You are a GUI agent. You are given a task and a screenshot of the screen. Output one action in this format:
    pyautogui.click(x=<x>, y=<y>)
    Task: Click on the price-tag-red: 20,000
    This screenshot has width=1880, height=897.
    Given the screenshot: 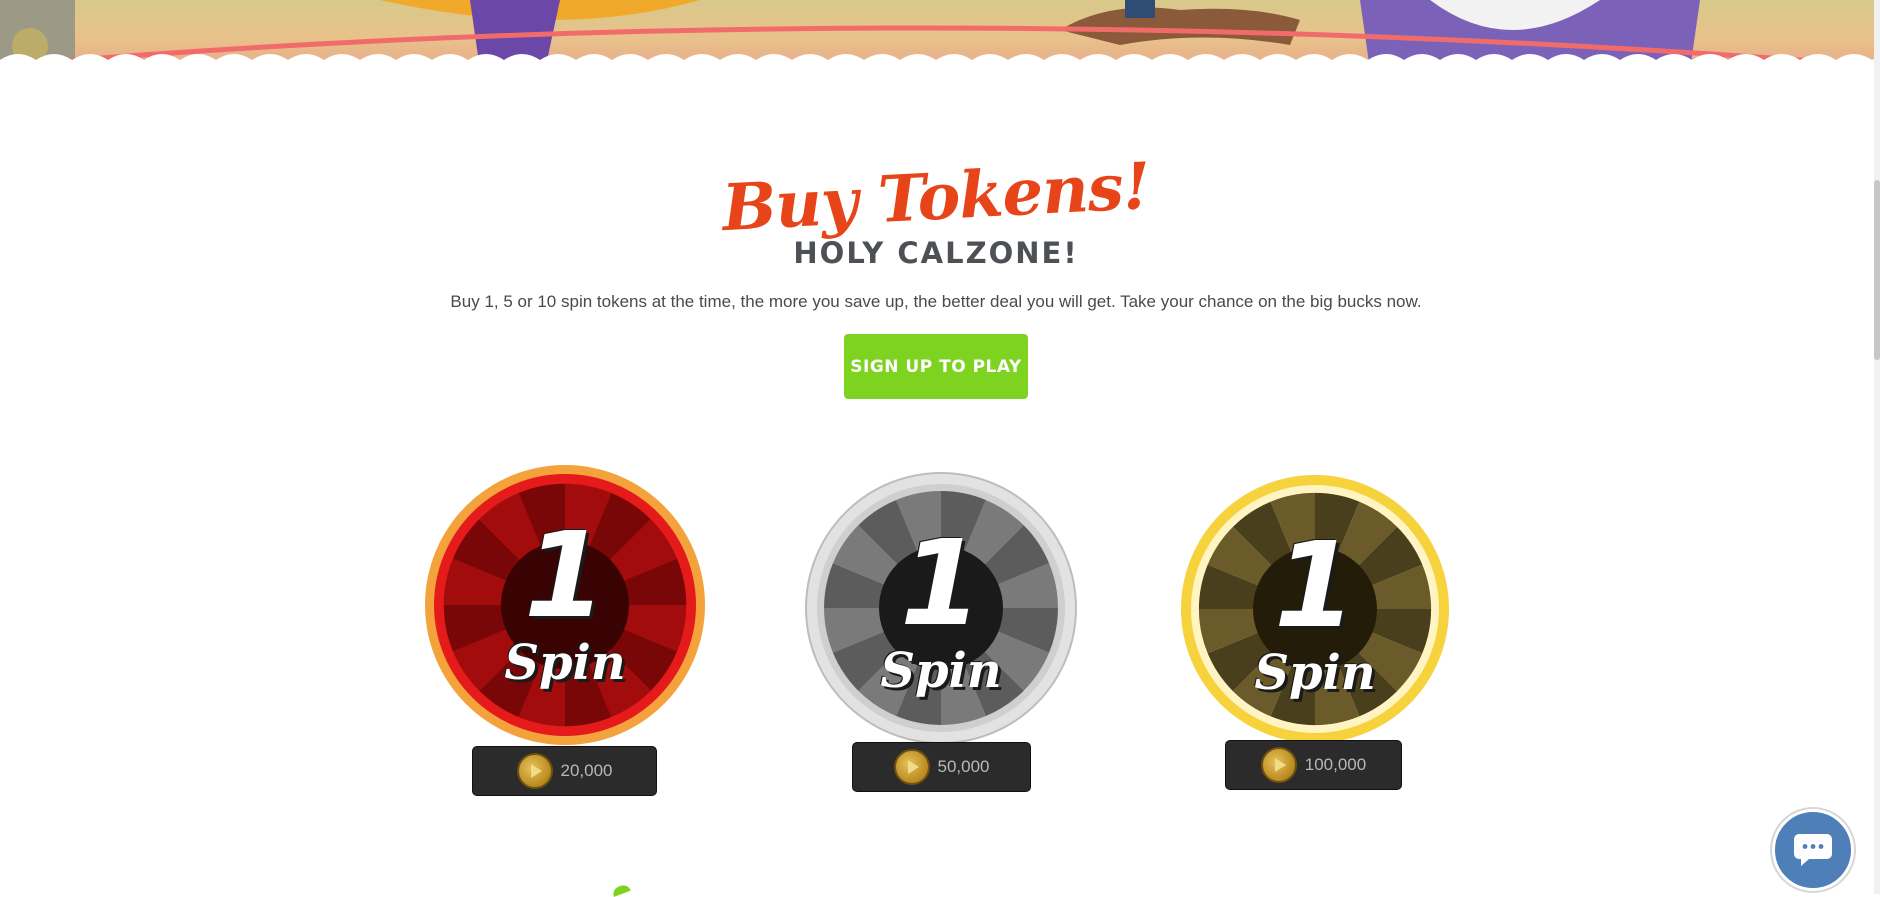 What is the action you would take?
    pyautogui.click(x=564, y=771)
    